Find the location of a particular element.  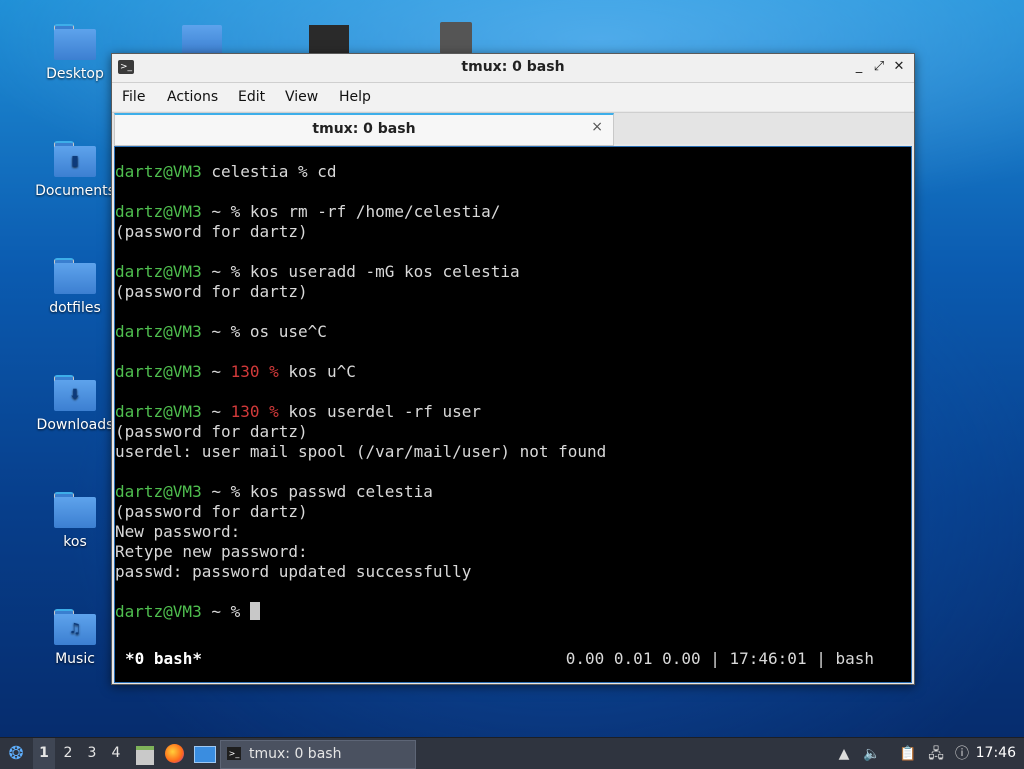

prompt-dir: celestia is located at coordinates (250, 171).